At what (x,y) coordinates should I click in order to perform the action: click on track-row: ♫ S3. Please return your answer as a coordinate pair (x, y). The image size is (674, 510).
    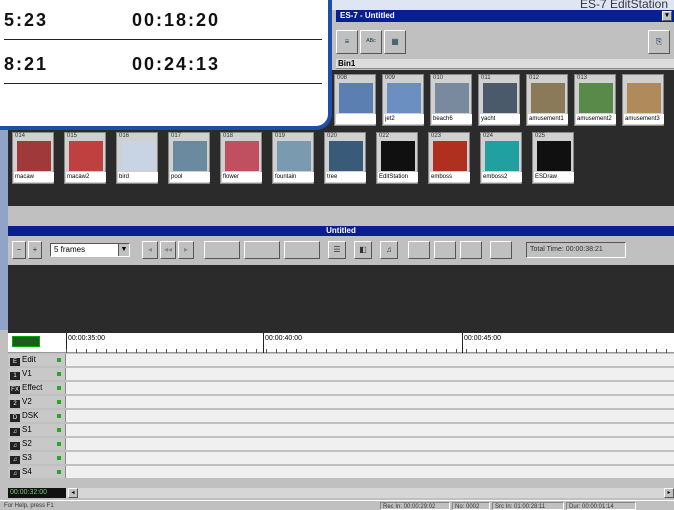
    Looking at the image, I should click on (341, 458).